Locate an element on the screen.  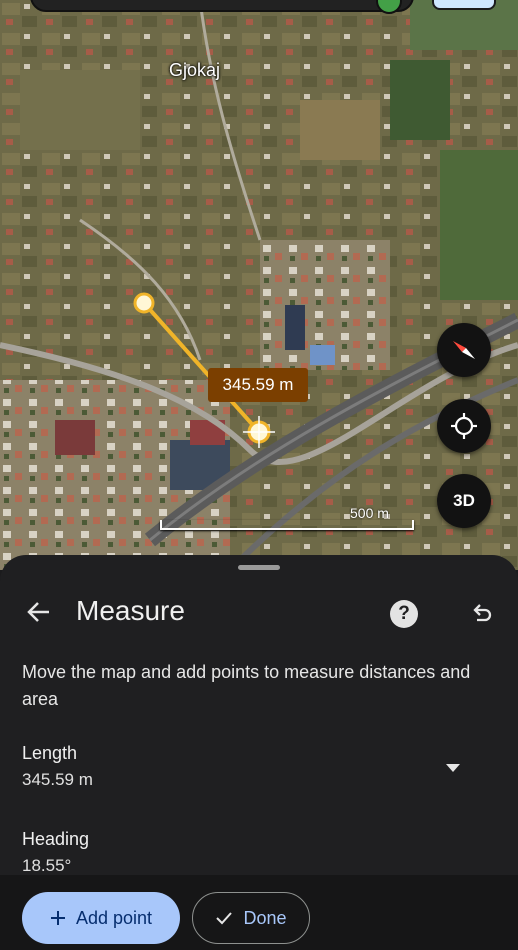
heading-value: 18.55° is located at coordinates (47, 865).